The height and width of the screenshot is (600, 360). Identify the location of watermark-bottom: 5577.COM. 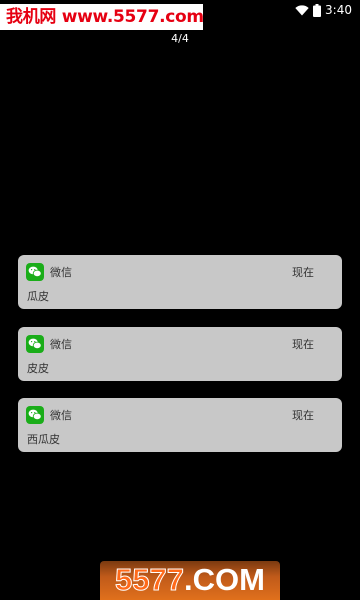
(190, 580).